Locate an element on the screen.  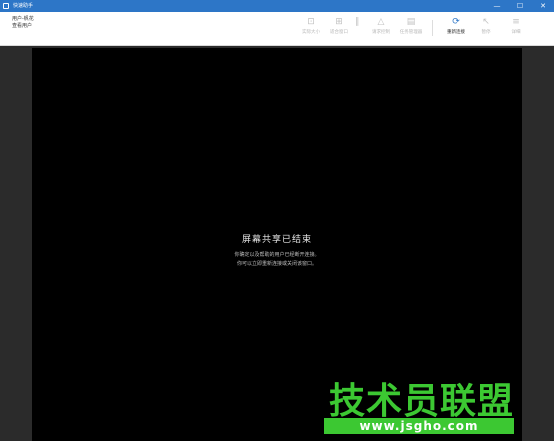
reconnect-button: ⟳ 重新连接 is located at coordinates (456, 28).